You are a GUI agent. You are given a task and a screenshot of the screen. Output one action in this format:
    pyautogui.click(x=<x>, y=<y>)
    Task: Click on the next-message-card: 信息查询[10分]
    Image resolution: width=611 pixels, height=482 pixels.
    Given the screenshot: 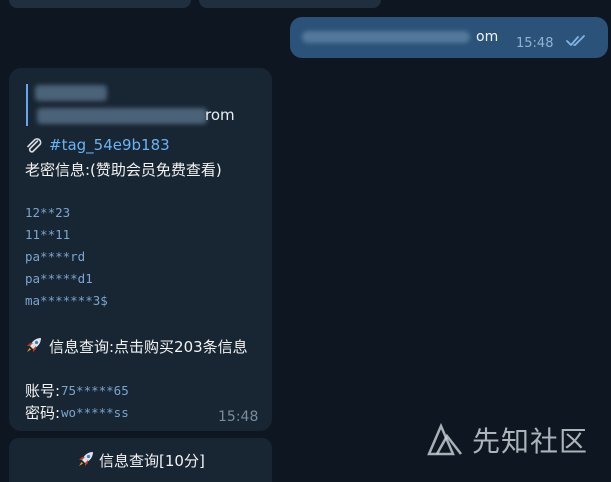 What is the action you would take?
    pyautogui.click(x=140, y=460)
    